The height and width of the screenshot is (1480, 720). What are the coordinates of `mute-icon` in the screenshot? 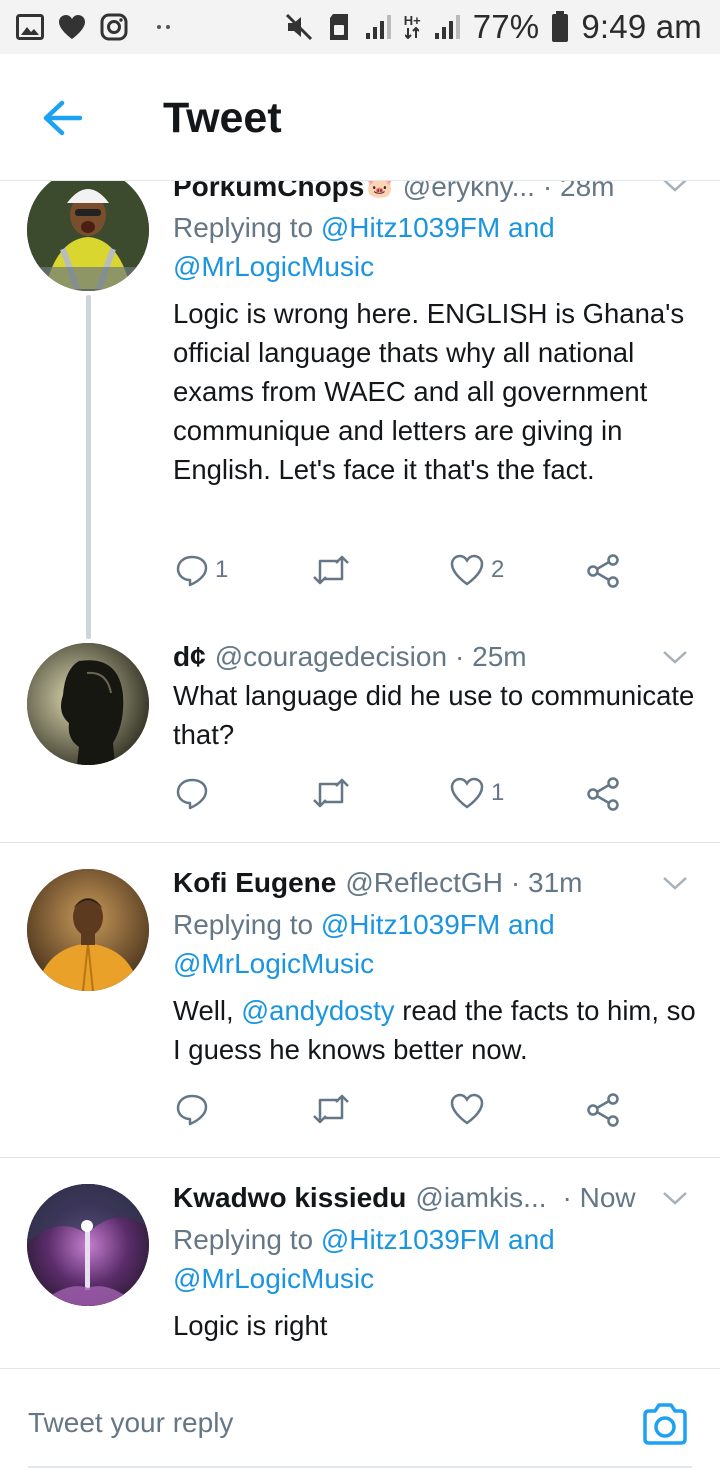 It's located at (299, 27).